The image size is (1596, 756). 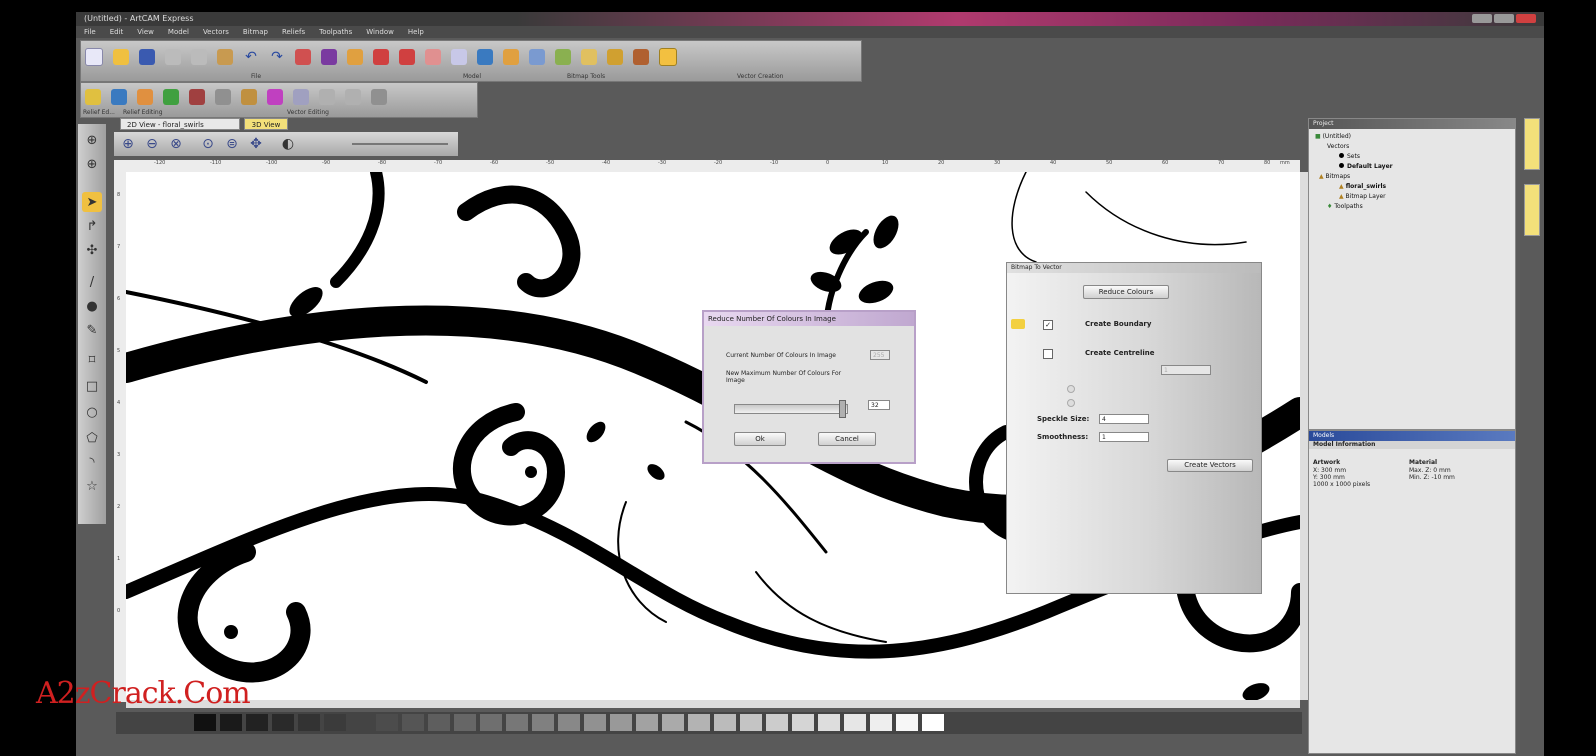 What do you see at coordinates (1048, 354) in the screenshot?
I see `create-centreline-checkbox` at bounding box center [1048, 354].